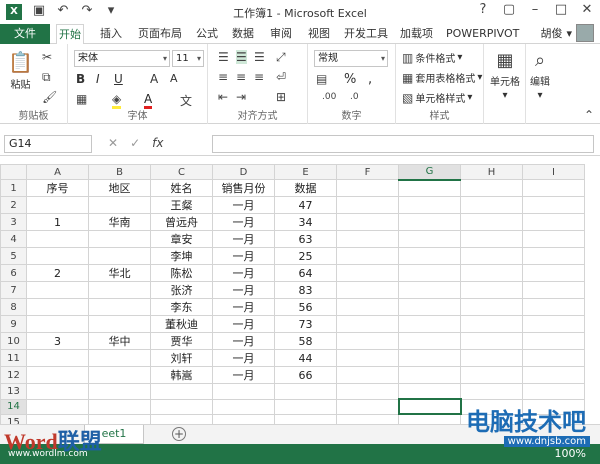 The width and height of the screenshot is (600, 464). Describe the element at coordinates (70, 34) in the screenshot. I see `tab-home: 开始` at that location.